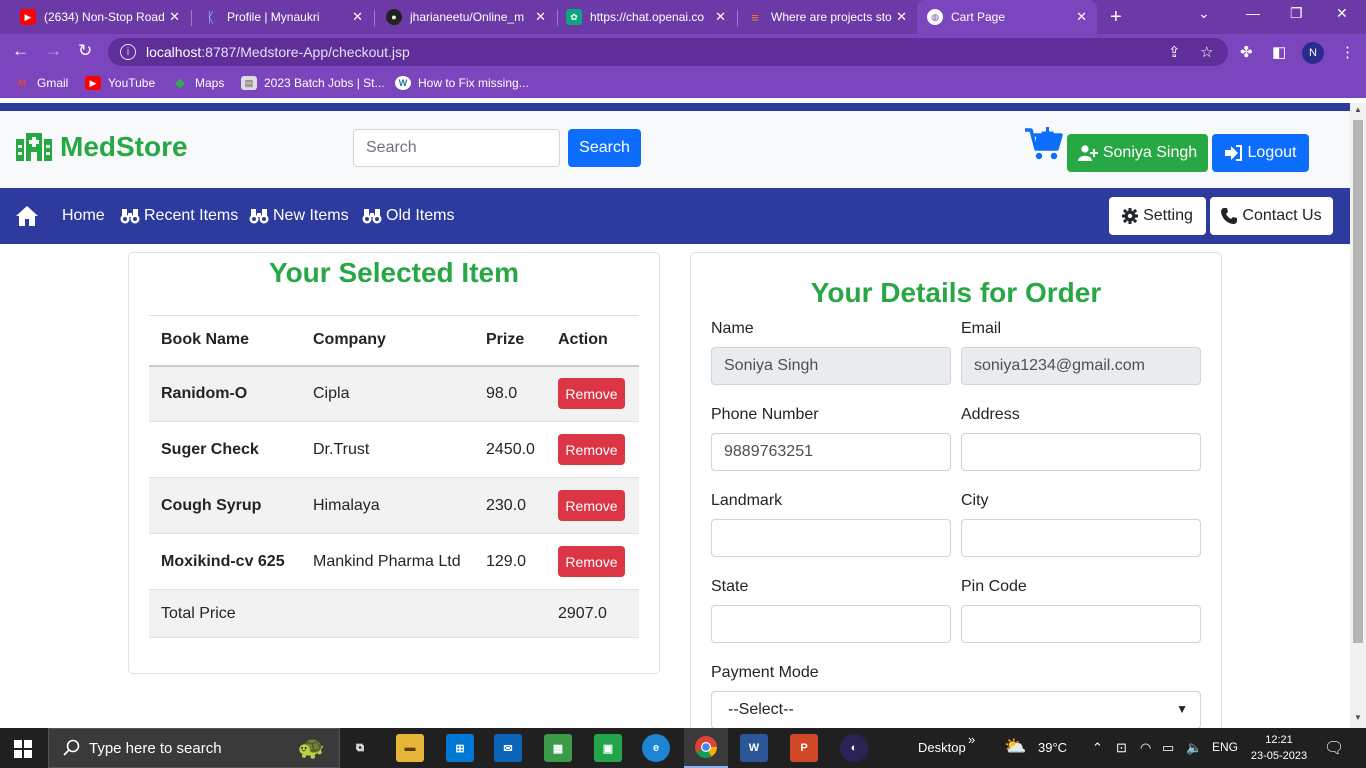 The image size is (1366, 768). I want to click on tab-search-chevron-icon: ⌄, so click(1204, 13).